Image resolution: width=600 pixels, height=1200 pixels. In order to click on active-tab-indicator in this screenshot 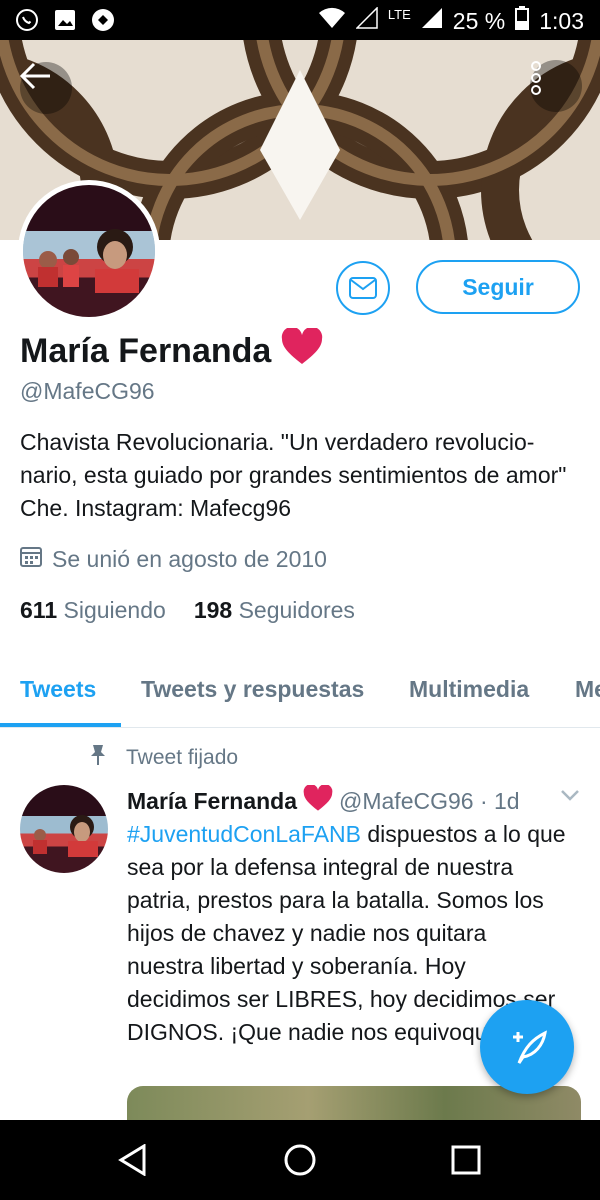, I will do `click(60, 725)`.